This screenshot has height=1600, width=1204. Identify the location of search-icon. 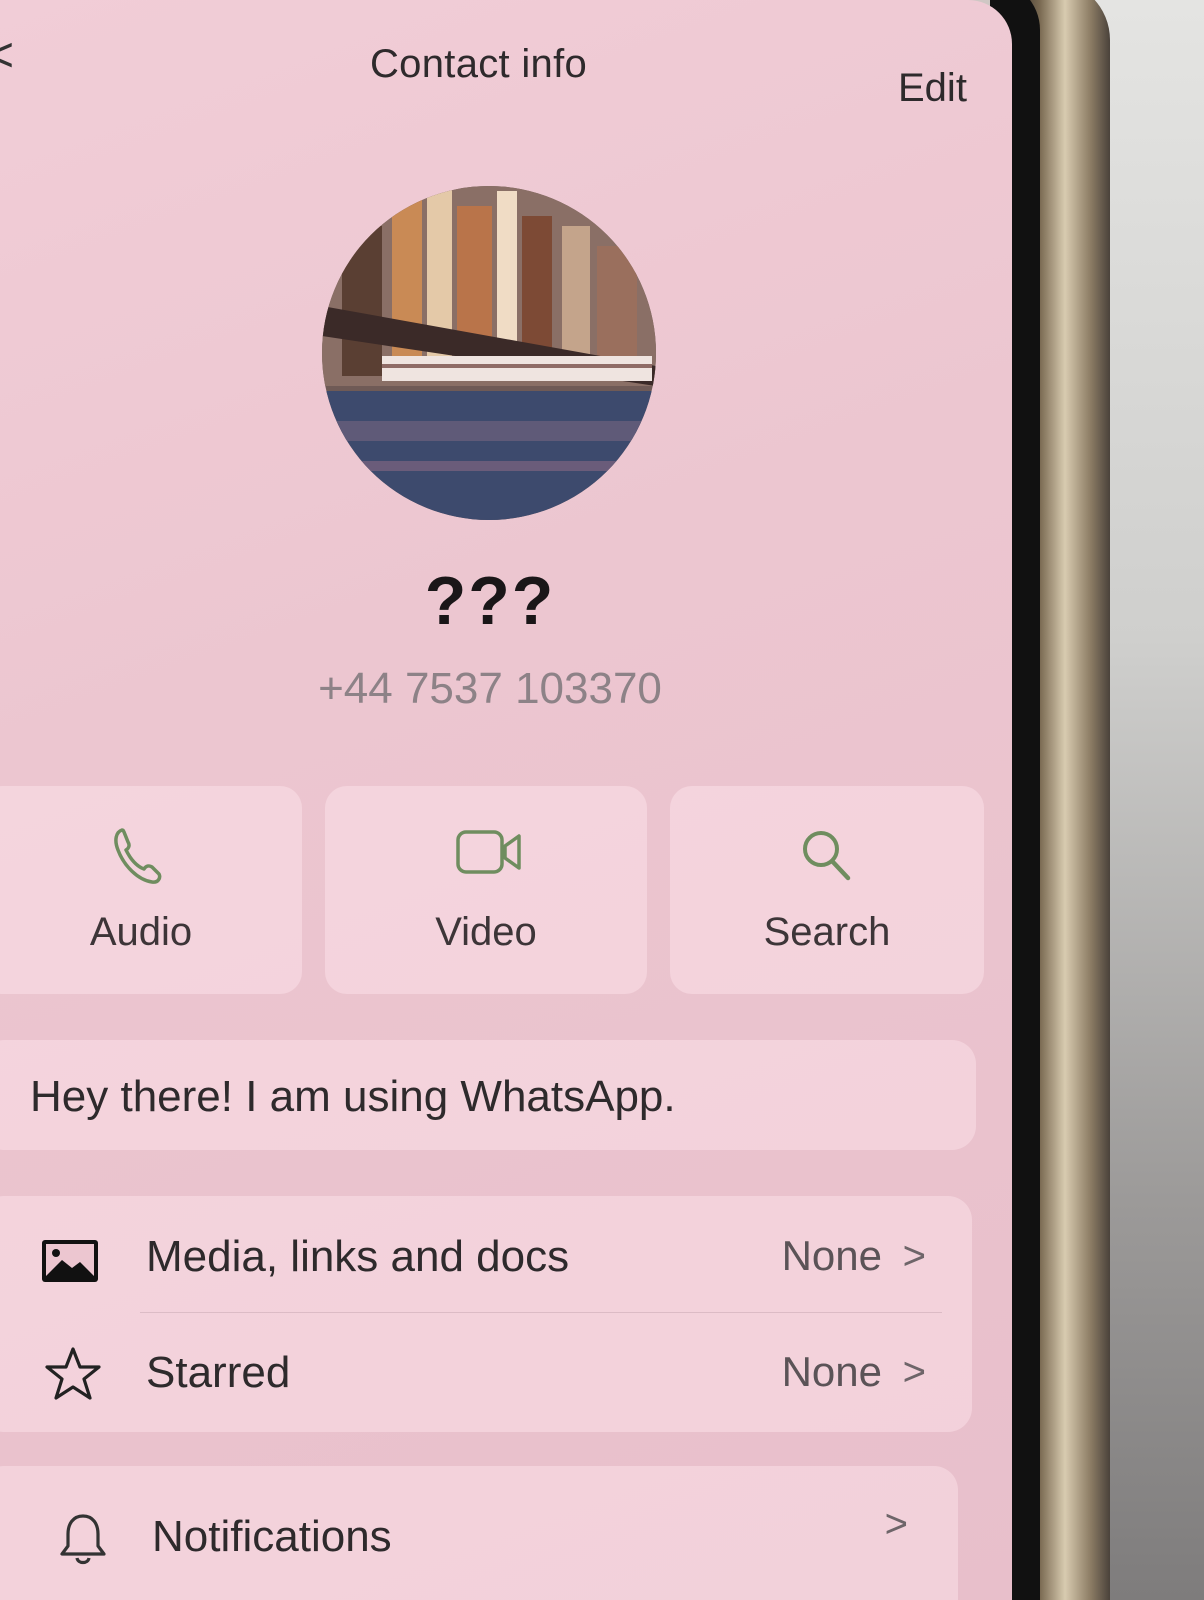
(827, 856).